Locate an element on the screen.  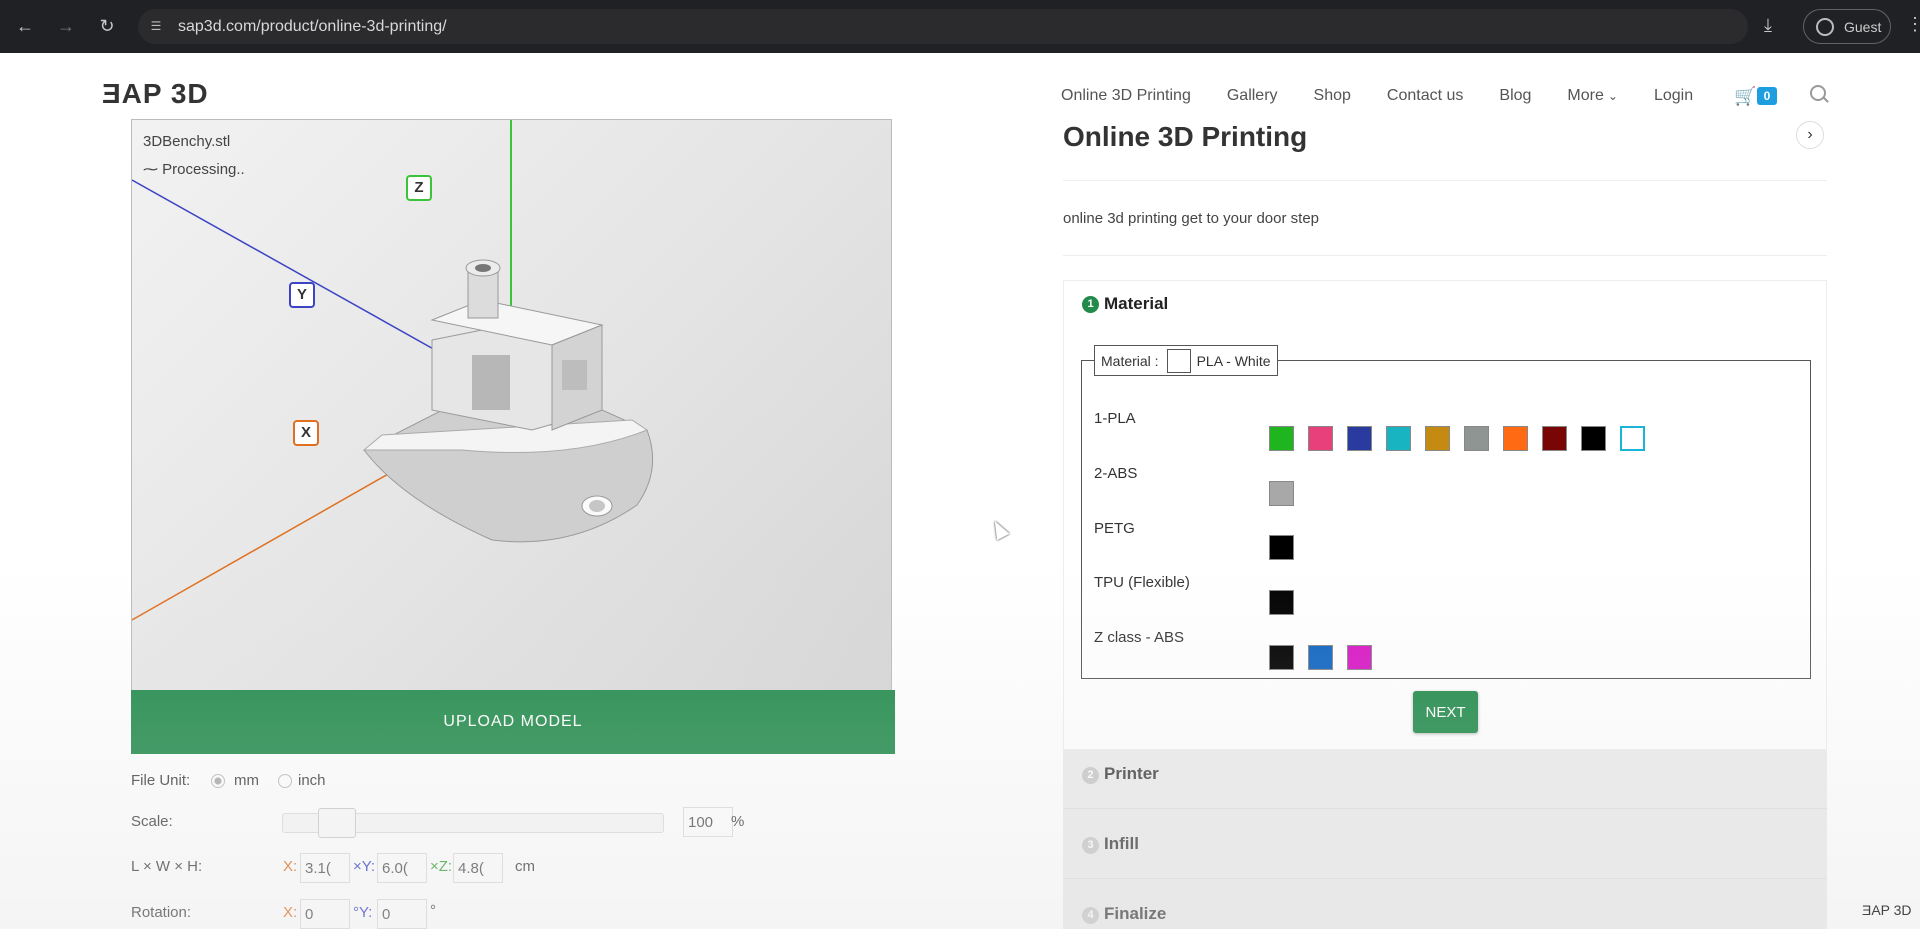
nav-shop: Shop is located at coordinates (1332, 96).